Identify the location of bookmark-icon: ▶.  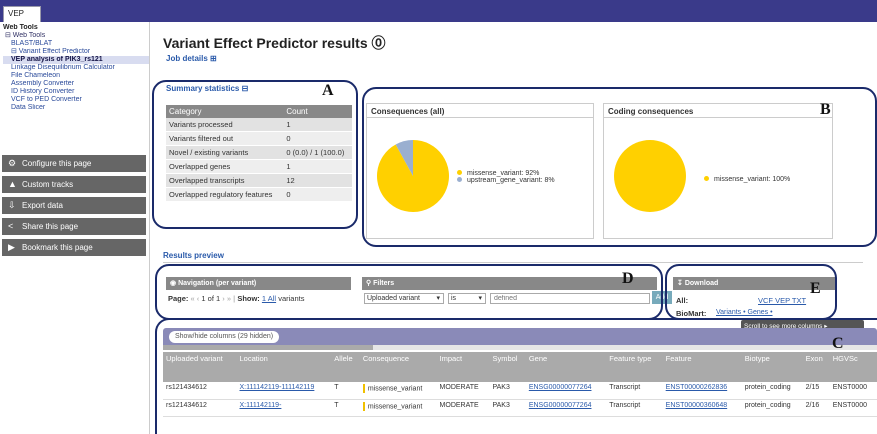
(11, 247).